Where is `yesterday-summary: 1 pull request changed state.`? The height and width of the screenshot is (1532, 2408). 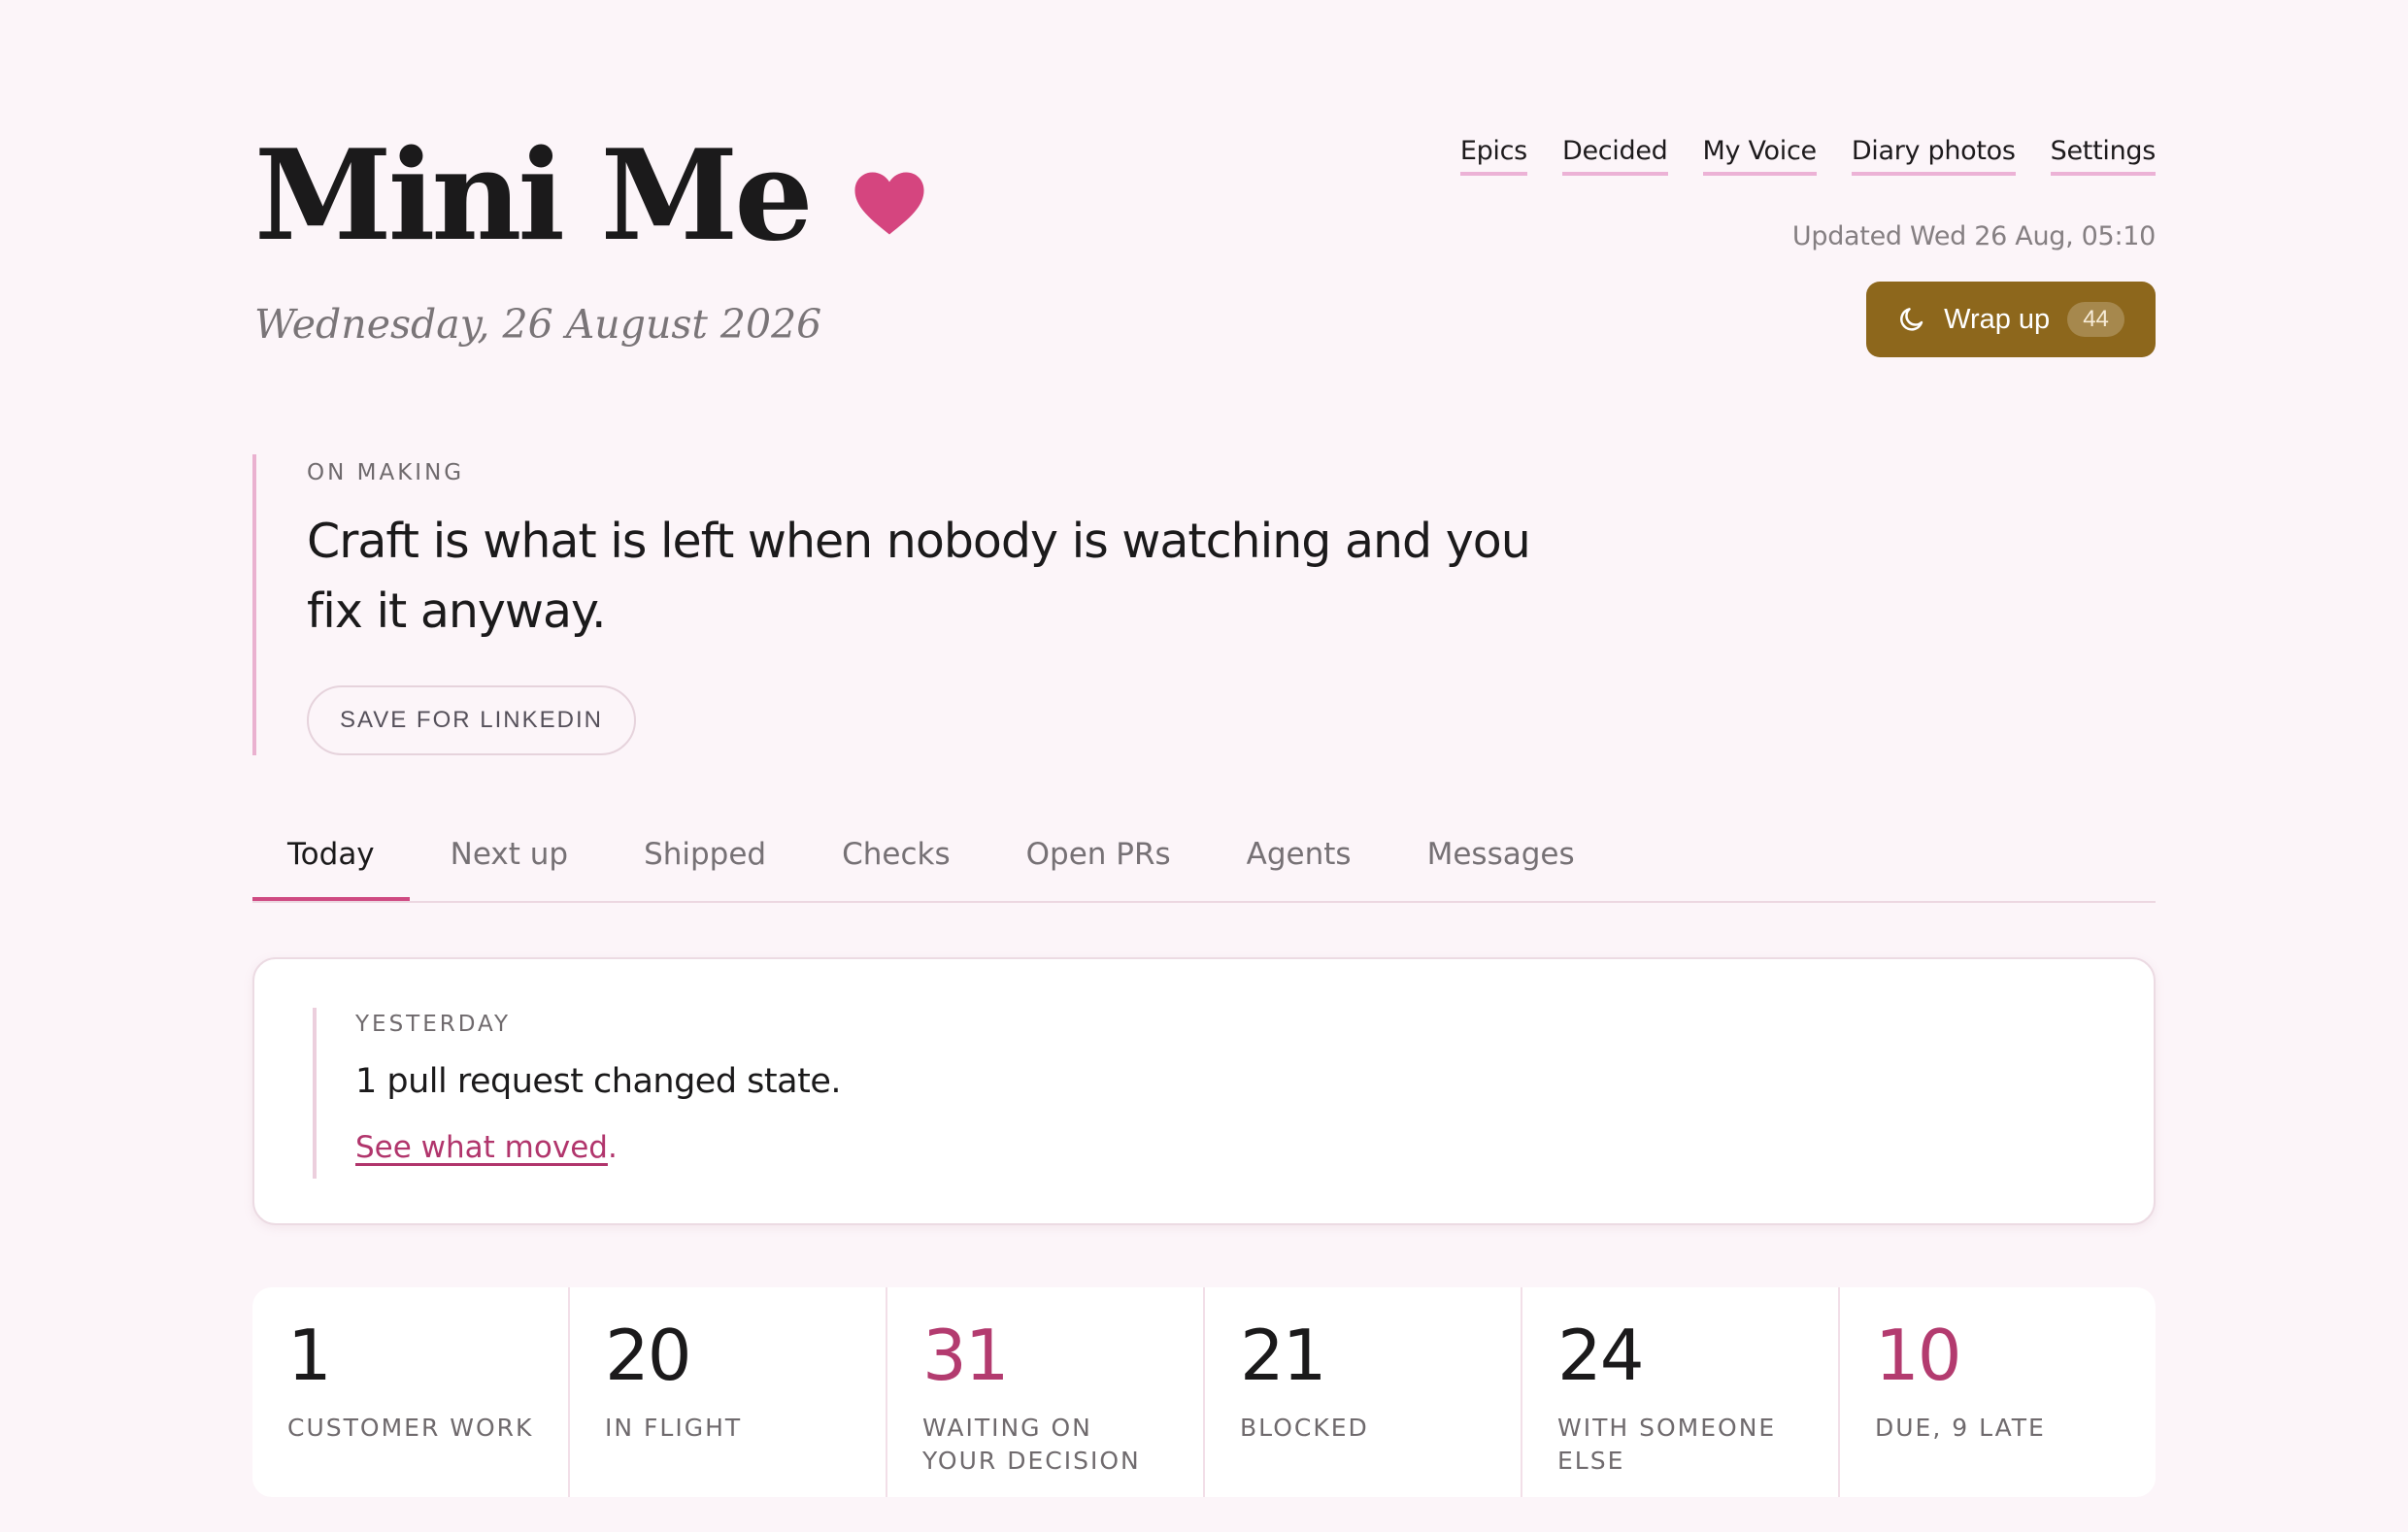 yesterday-summary: 1 pull request changed state. is located at coordinates (598, 1081).